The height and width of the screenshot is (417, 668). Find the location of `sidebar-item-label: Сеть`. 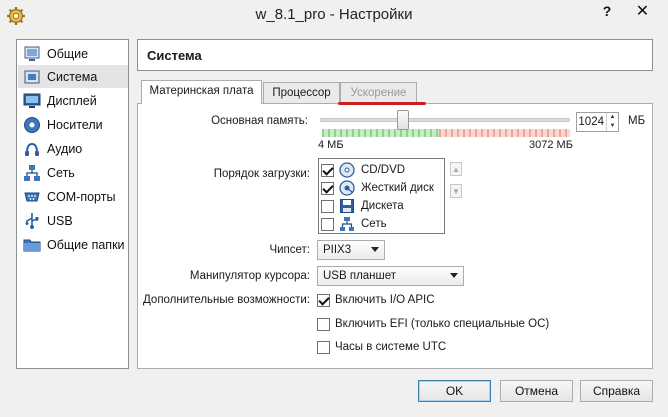

sidebar-item-label: Сеть is located at coordinates (61, 172).